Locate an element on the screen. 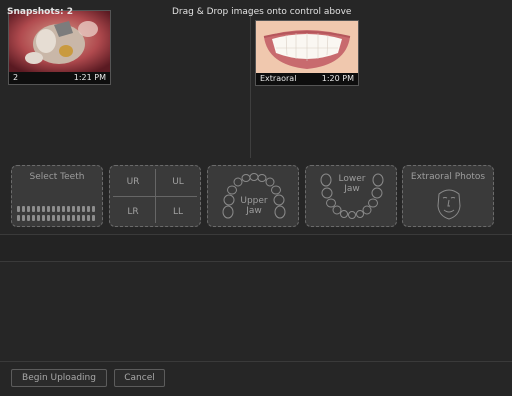 The height and width of the screenshot is (396, 512). extraoral-photos-tile: Extraoral Photos is located at coordinates (448, 196).